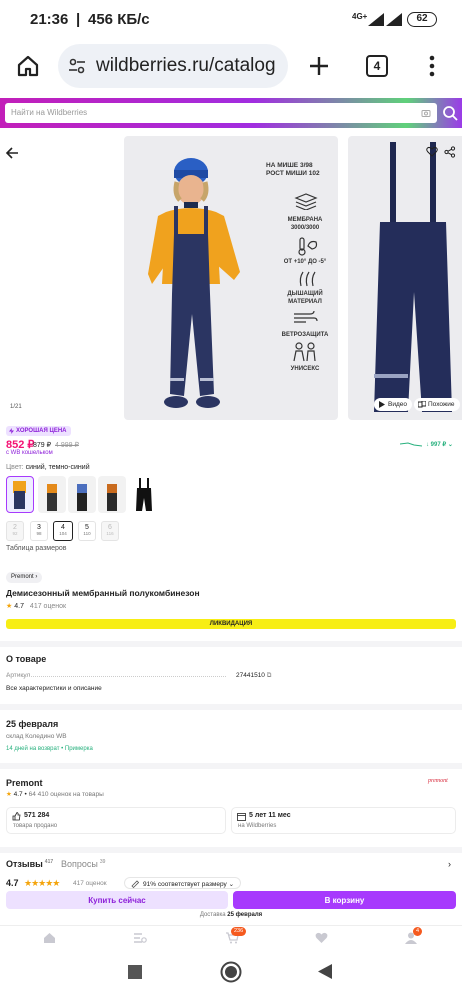  Describe the element at coordinates (110, 527) in the screenshot. I see `size-value: 6` at that location.